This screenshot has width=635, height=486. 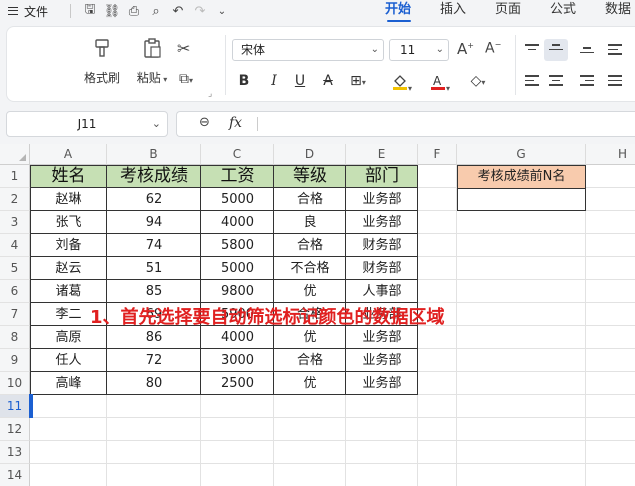 What do you see at coordinates (244, 81) in the screenshot?
I see `bold-icon: B` at bounding box center [244, 81].